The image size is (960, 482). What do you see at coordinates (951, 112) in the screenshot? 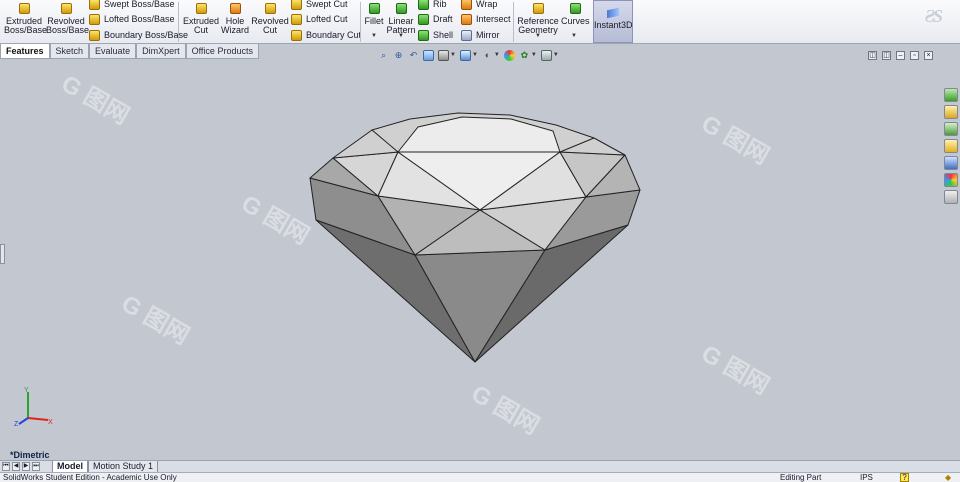
I see `design-library-icon` at bounding box center [951, 112].